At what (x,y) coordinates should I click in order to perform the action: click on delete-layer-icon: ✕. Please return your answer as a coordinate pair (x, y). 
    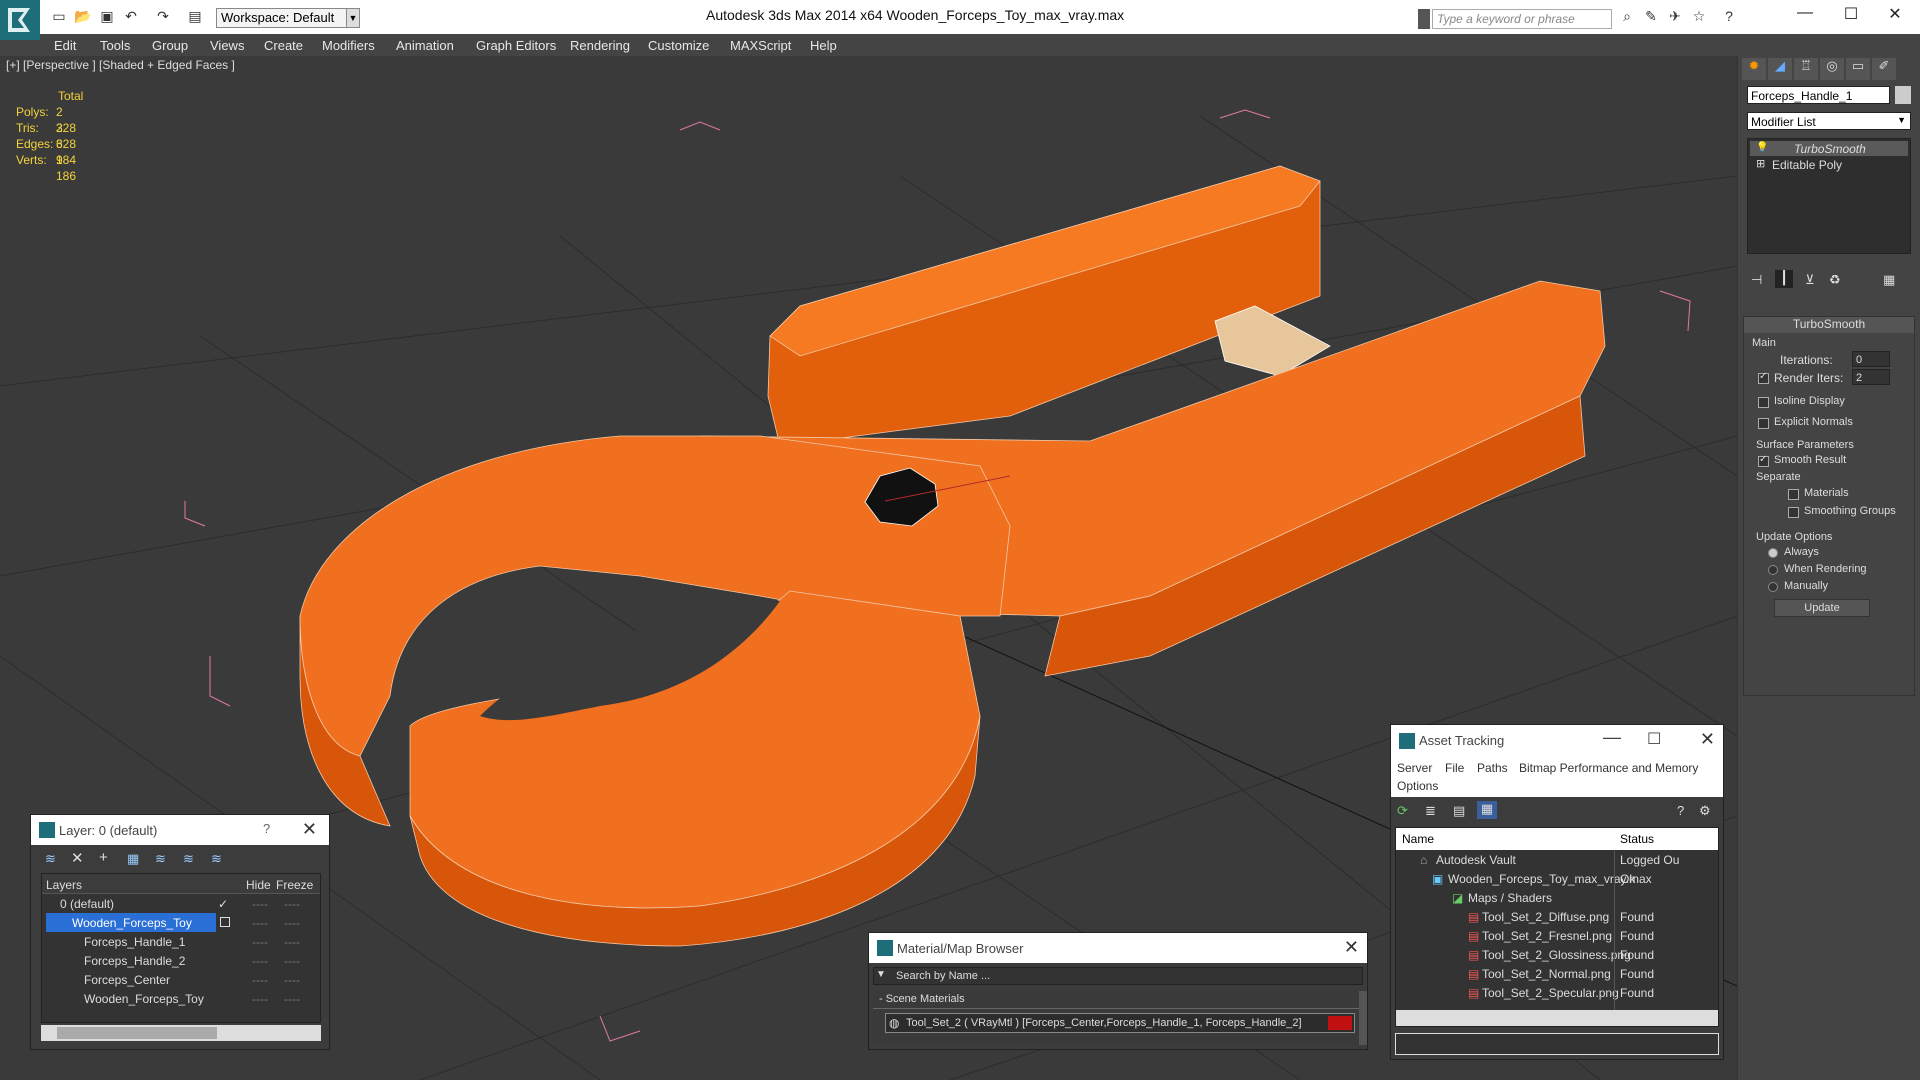
    Looking at the image, I should click on (77, 858).